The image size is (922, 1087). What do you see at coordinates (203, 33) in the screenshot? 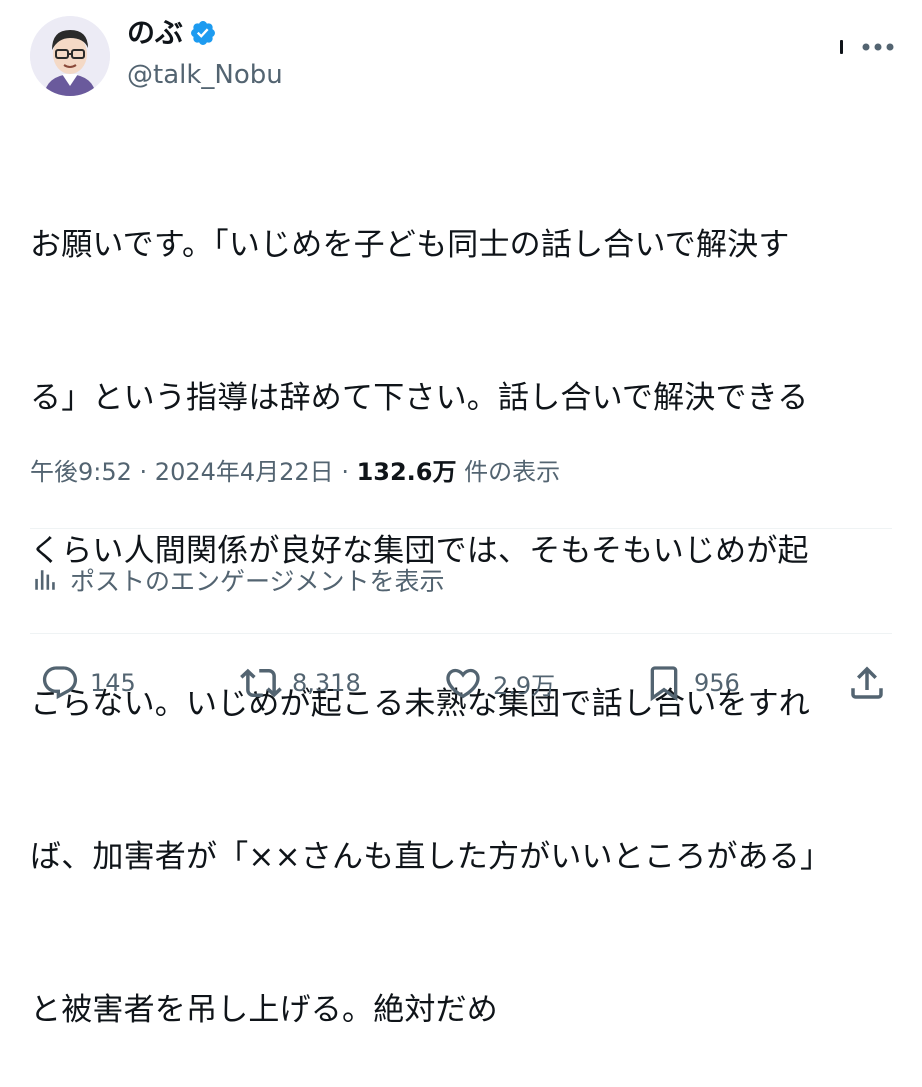
I see `verified-badge-icon` at bounding box center [203, 33].